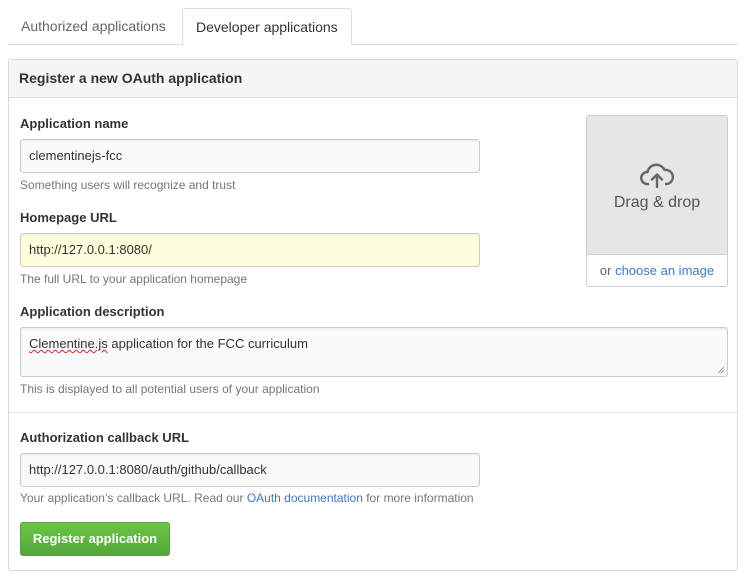  Describe the element at coordinates (250, 156) in the screenshot. I see `app-name-input: clementinejs-fcc` at that location.